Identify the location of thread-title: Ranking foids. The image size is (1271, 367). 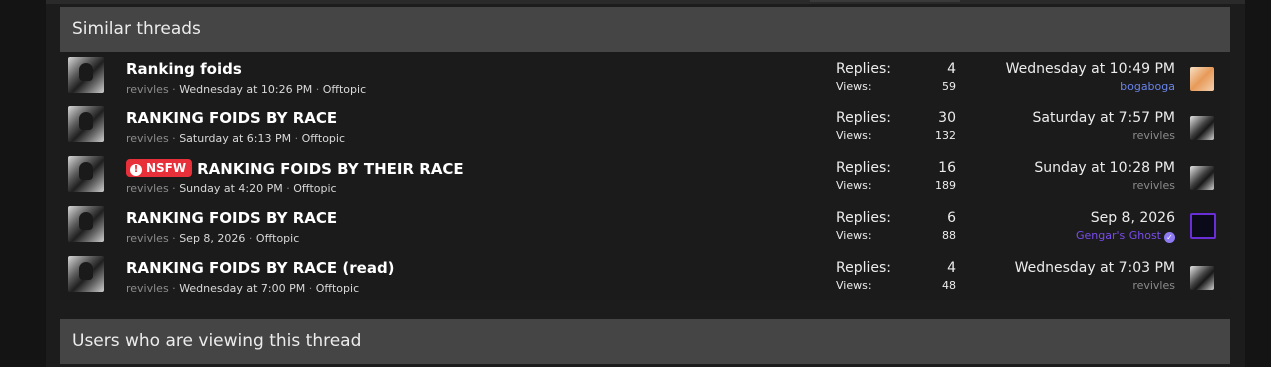
(184, 69).